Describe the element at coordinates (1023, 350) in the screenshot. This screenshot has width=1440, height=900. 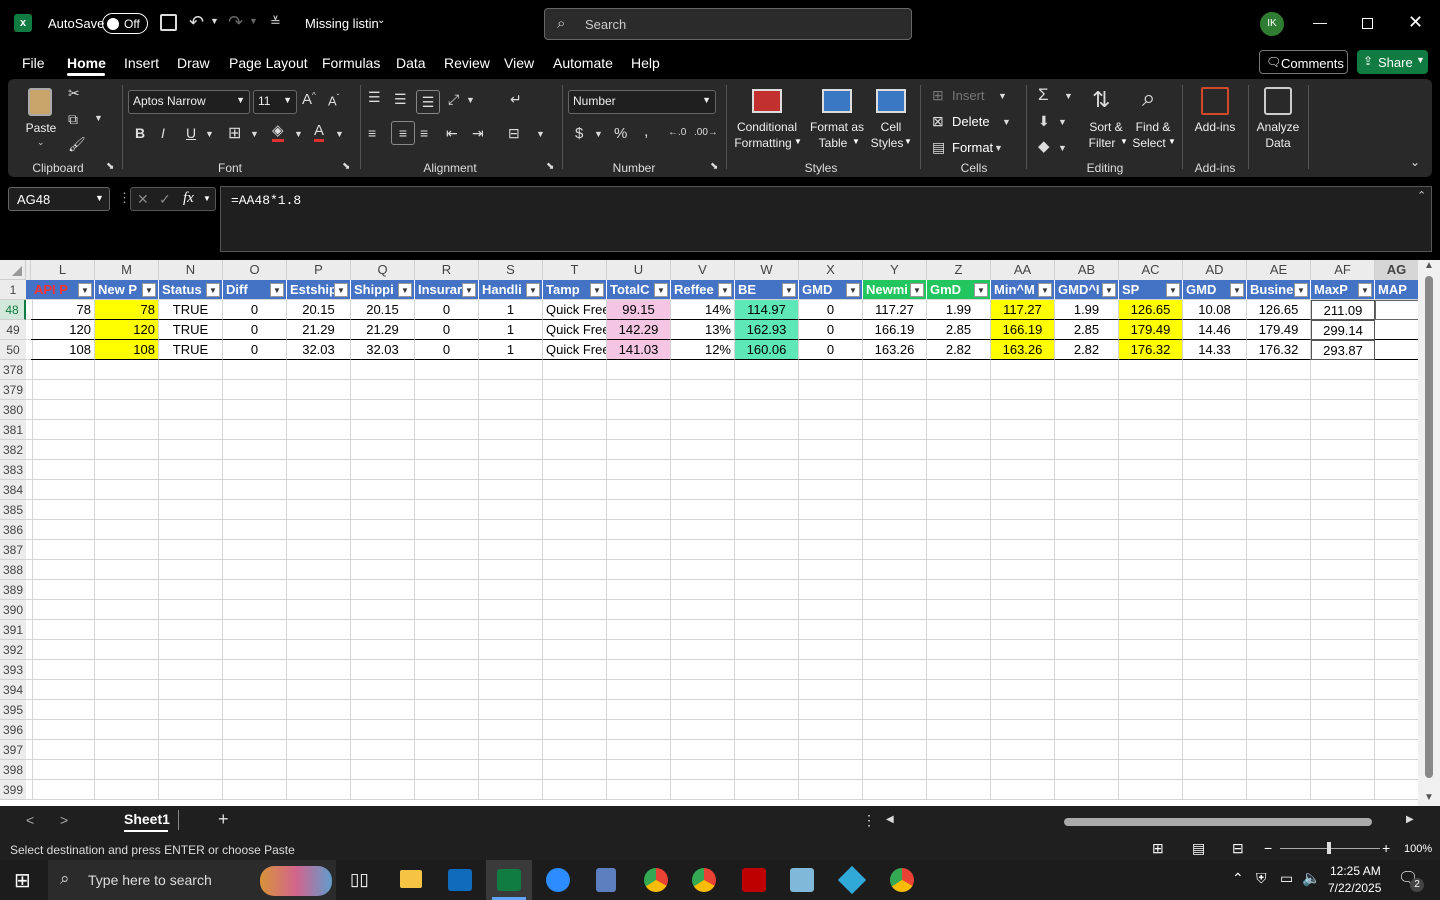
I see `table-cell: 163.26` at that location.